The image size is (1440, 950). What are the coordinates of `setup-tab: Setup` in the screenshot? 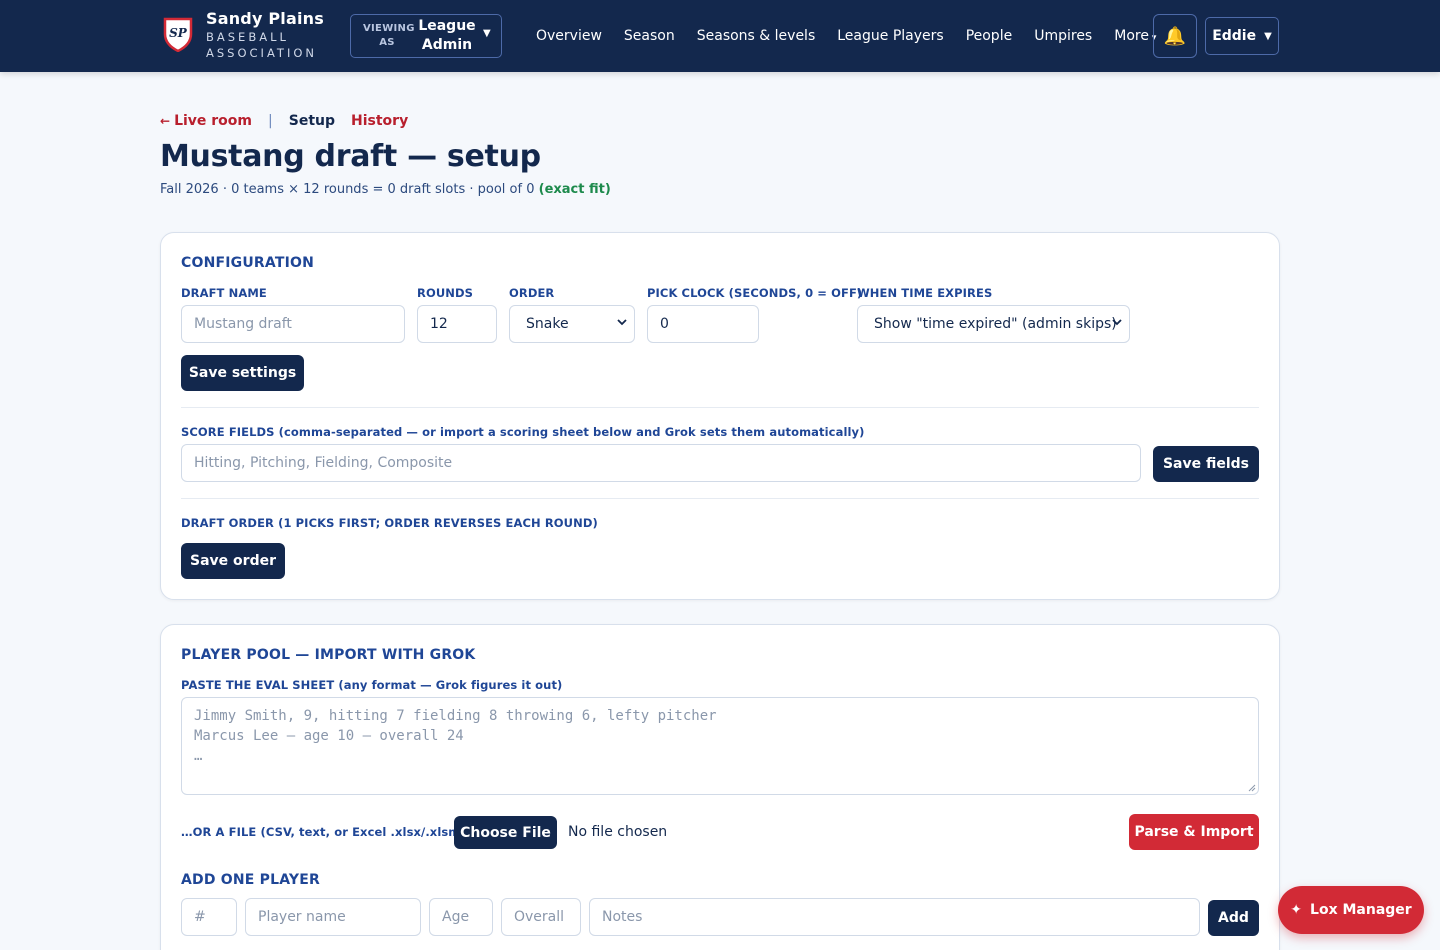 It's located at (312, 121).